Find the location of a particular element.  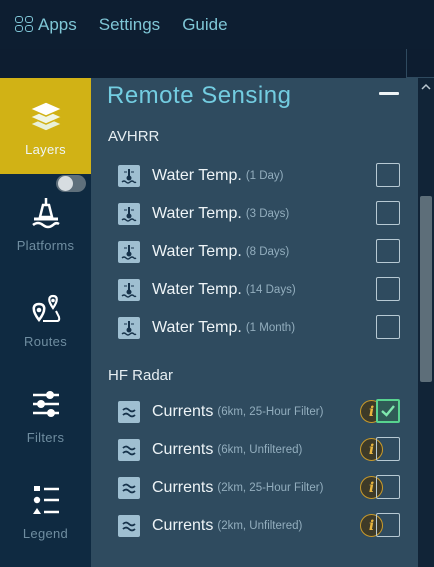

sliders-icon is located at coordinates (46, 404).